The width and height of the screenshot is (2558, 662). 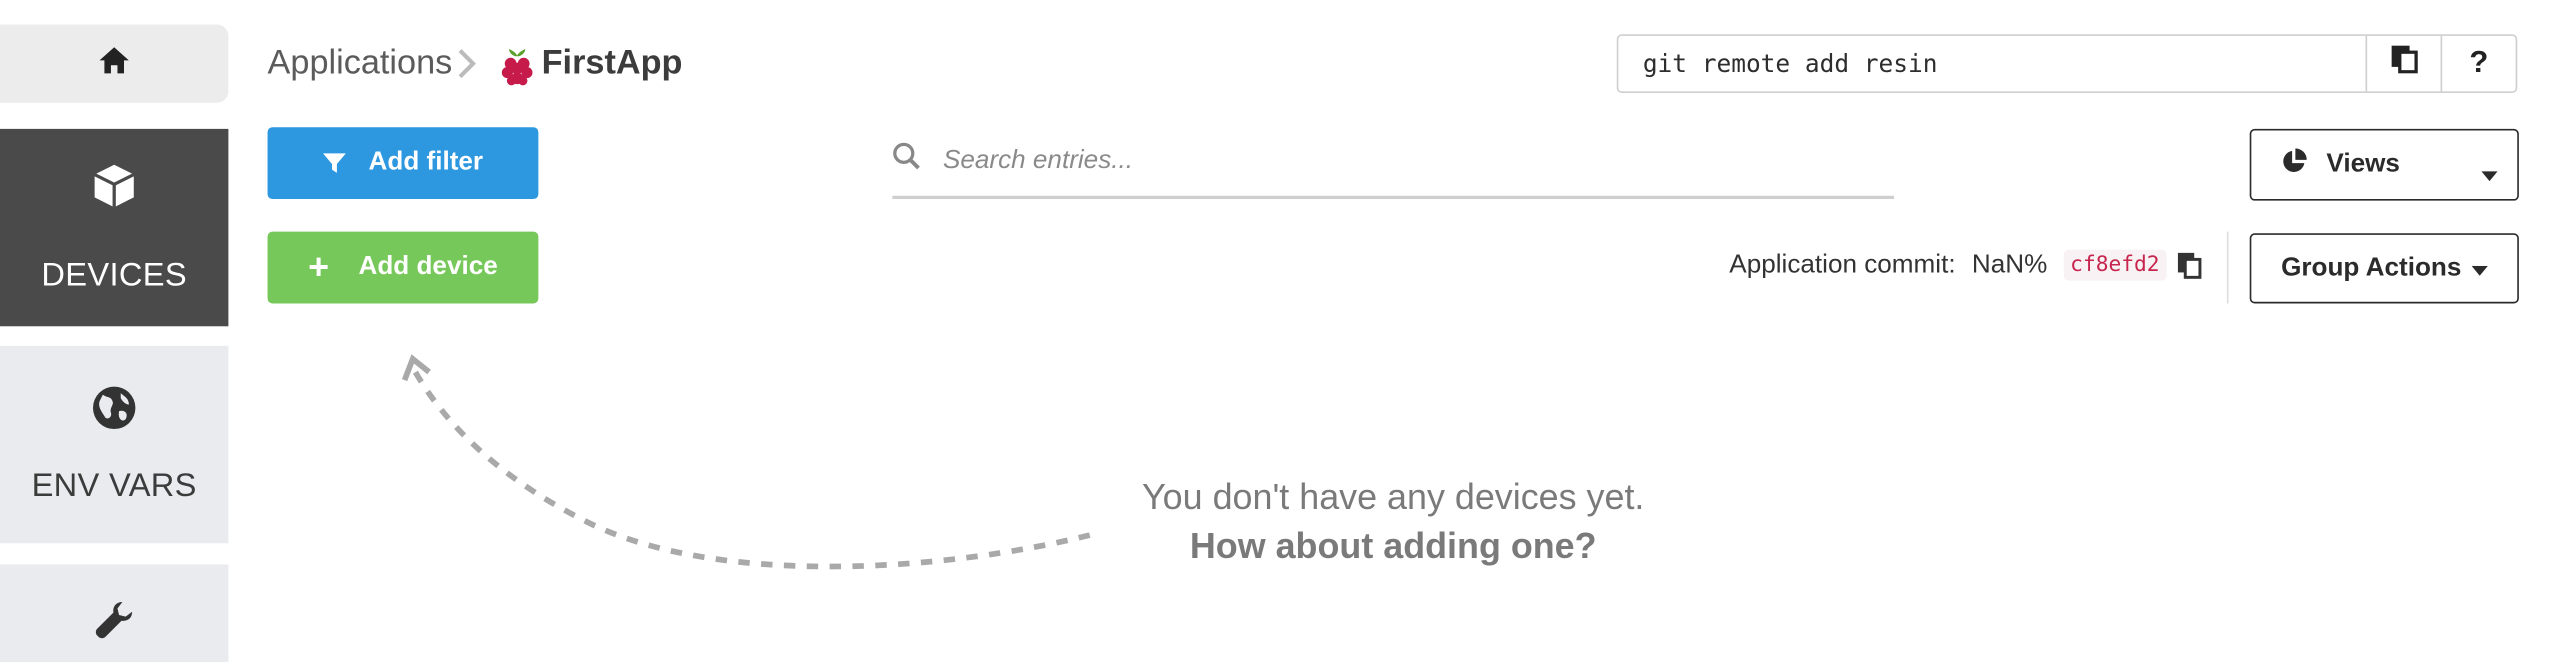 I want to click on empty-state-message: You don't have any devices yet., so click(x=1393, y=497).